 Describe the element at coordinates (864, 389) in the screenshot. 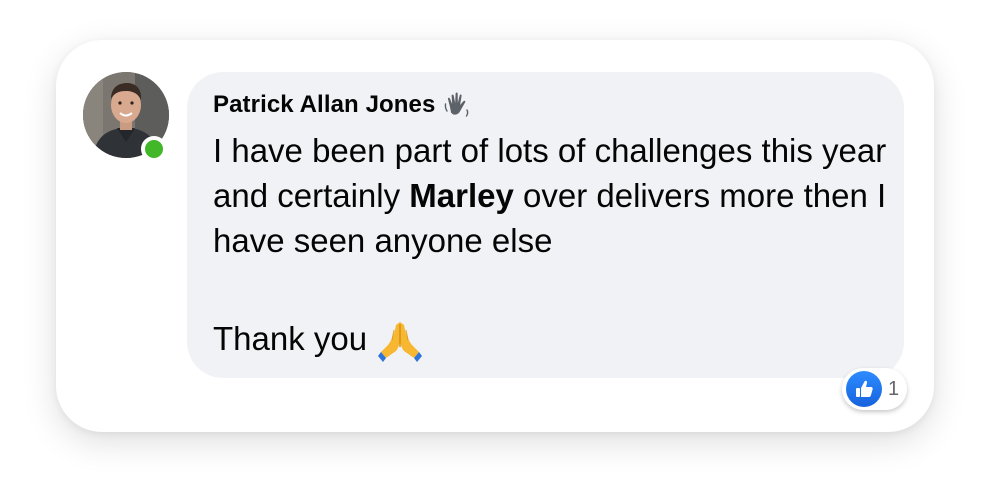

I see `like-icon` at that location.